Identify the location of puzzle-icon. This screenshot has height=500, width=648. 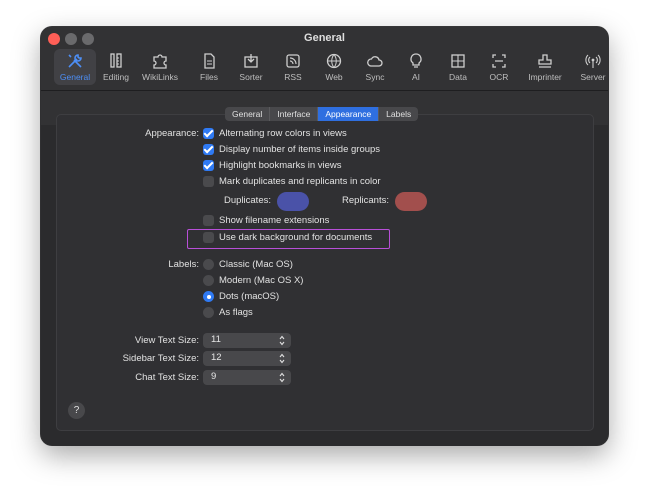
(160, 61).